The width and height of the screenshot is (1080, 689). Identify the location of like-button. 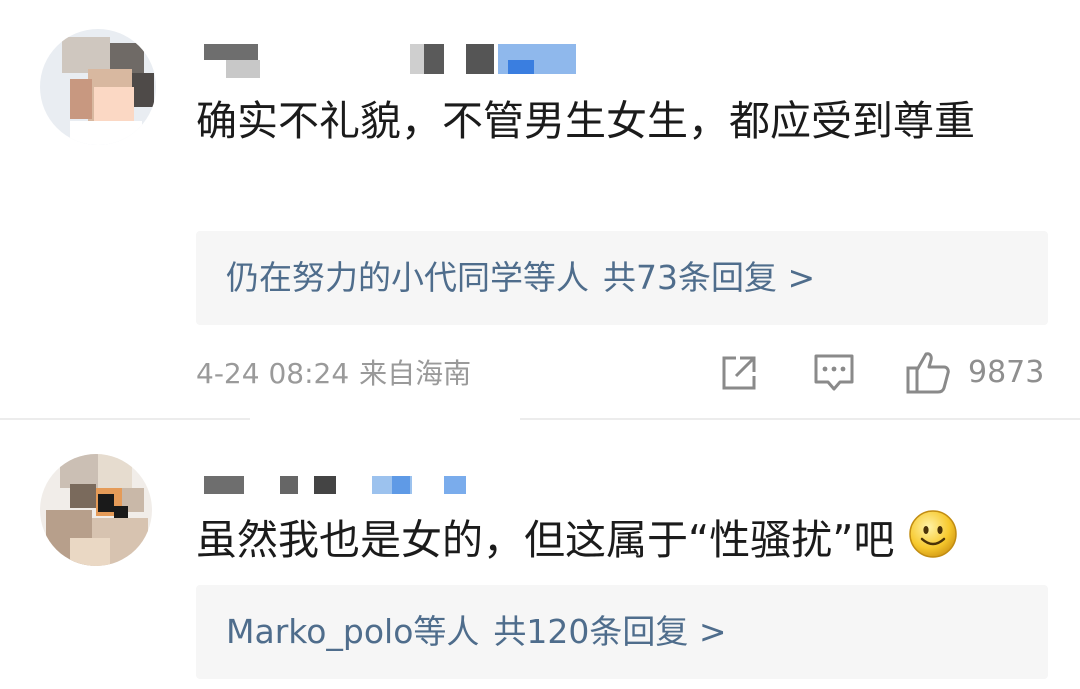
(928, 372).